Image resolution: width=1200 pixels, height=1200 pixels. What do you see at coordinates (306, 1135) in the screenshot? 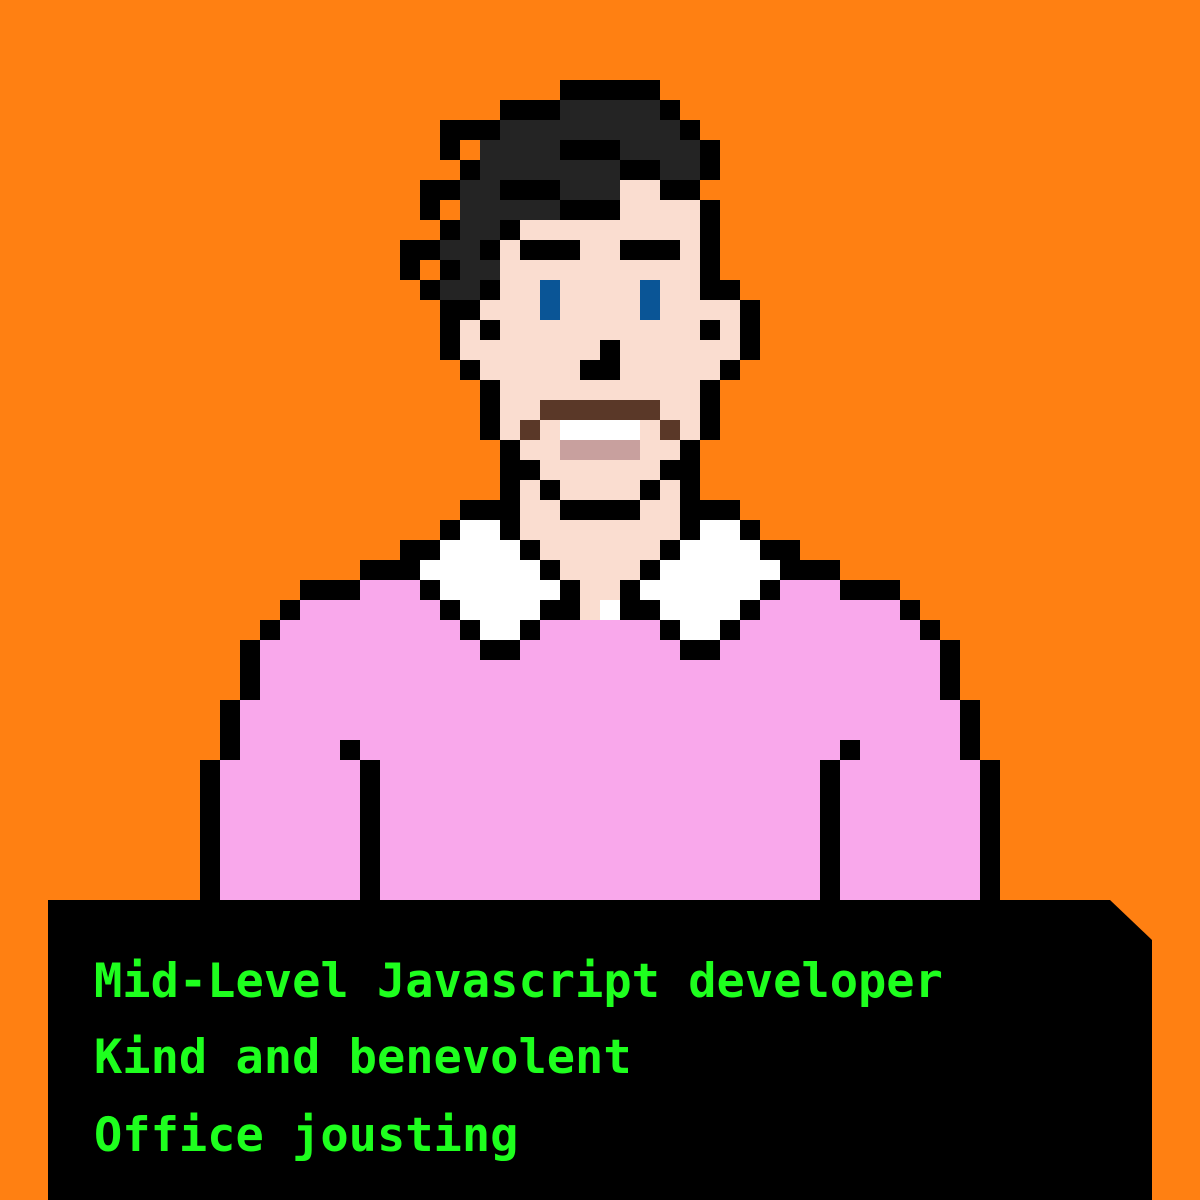
I see `trait-hobby: Office jousting` at bounding box center [306, 1135].